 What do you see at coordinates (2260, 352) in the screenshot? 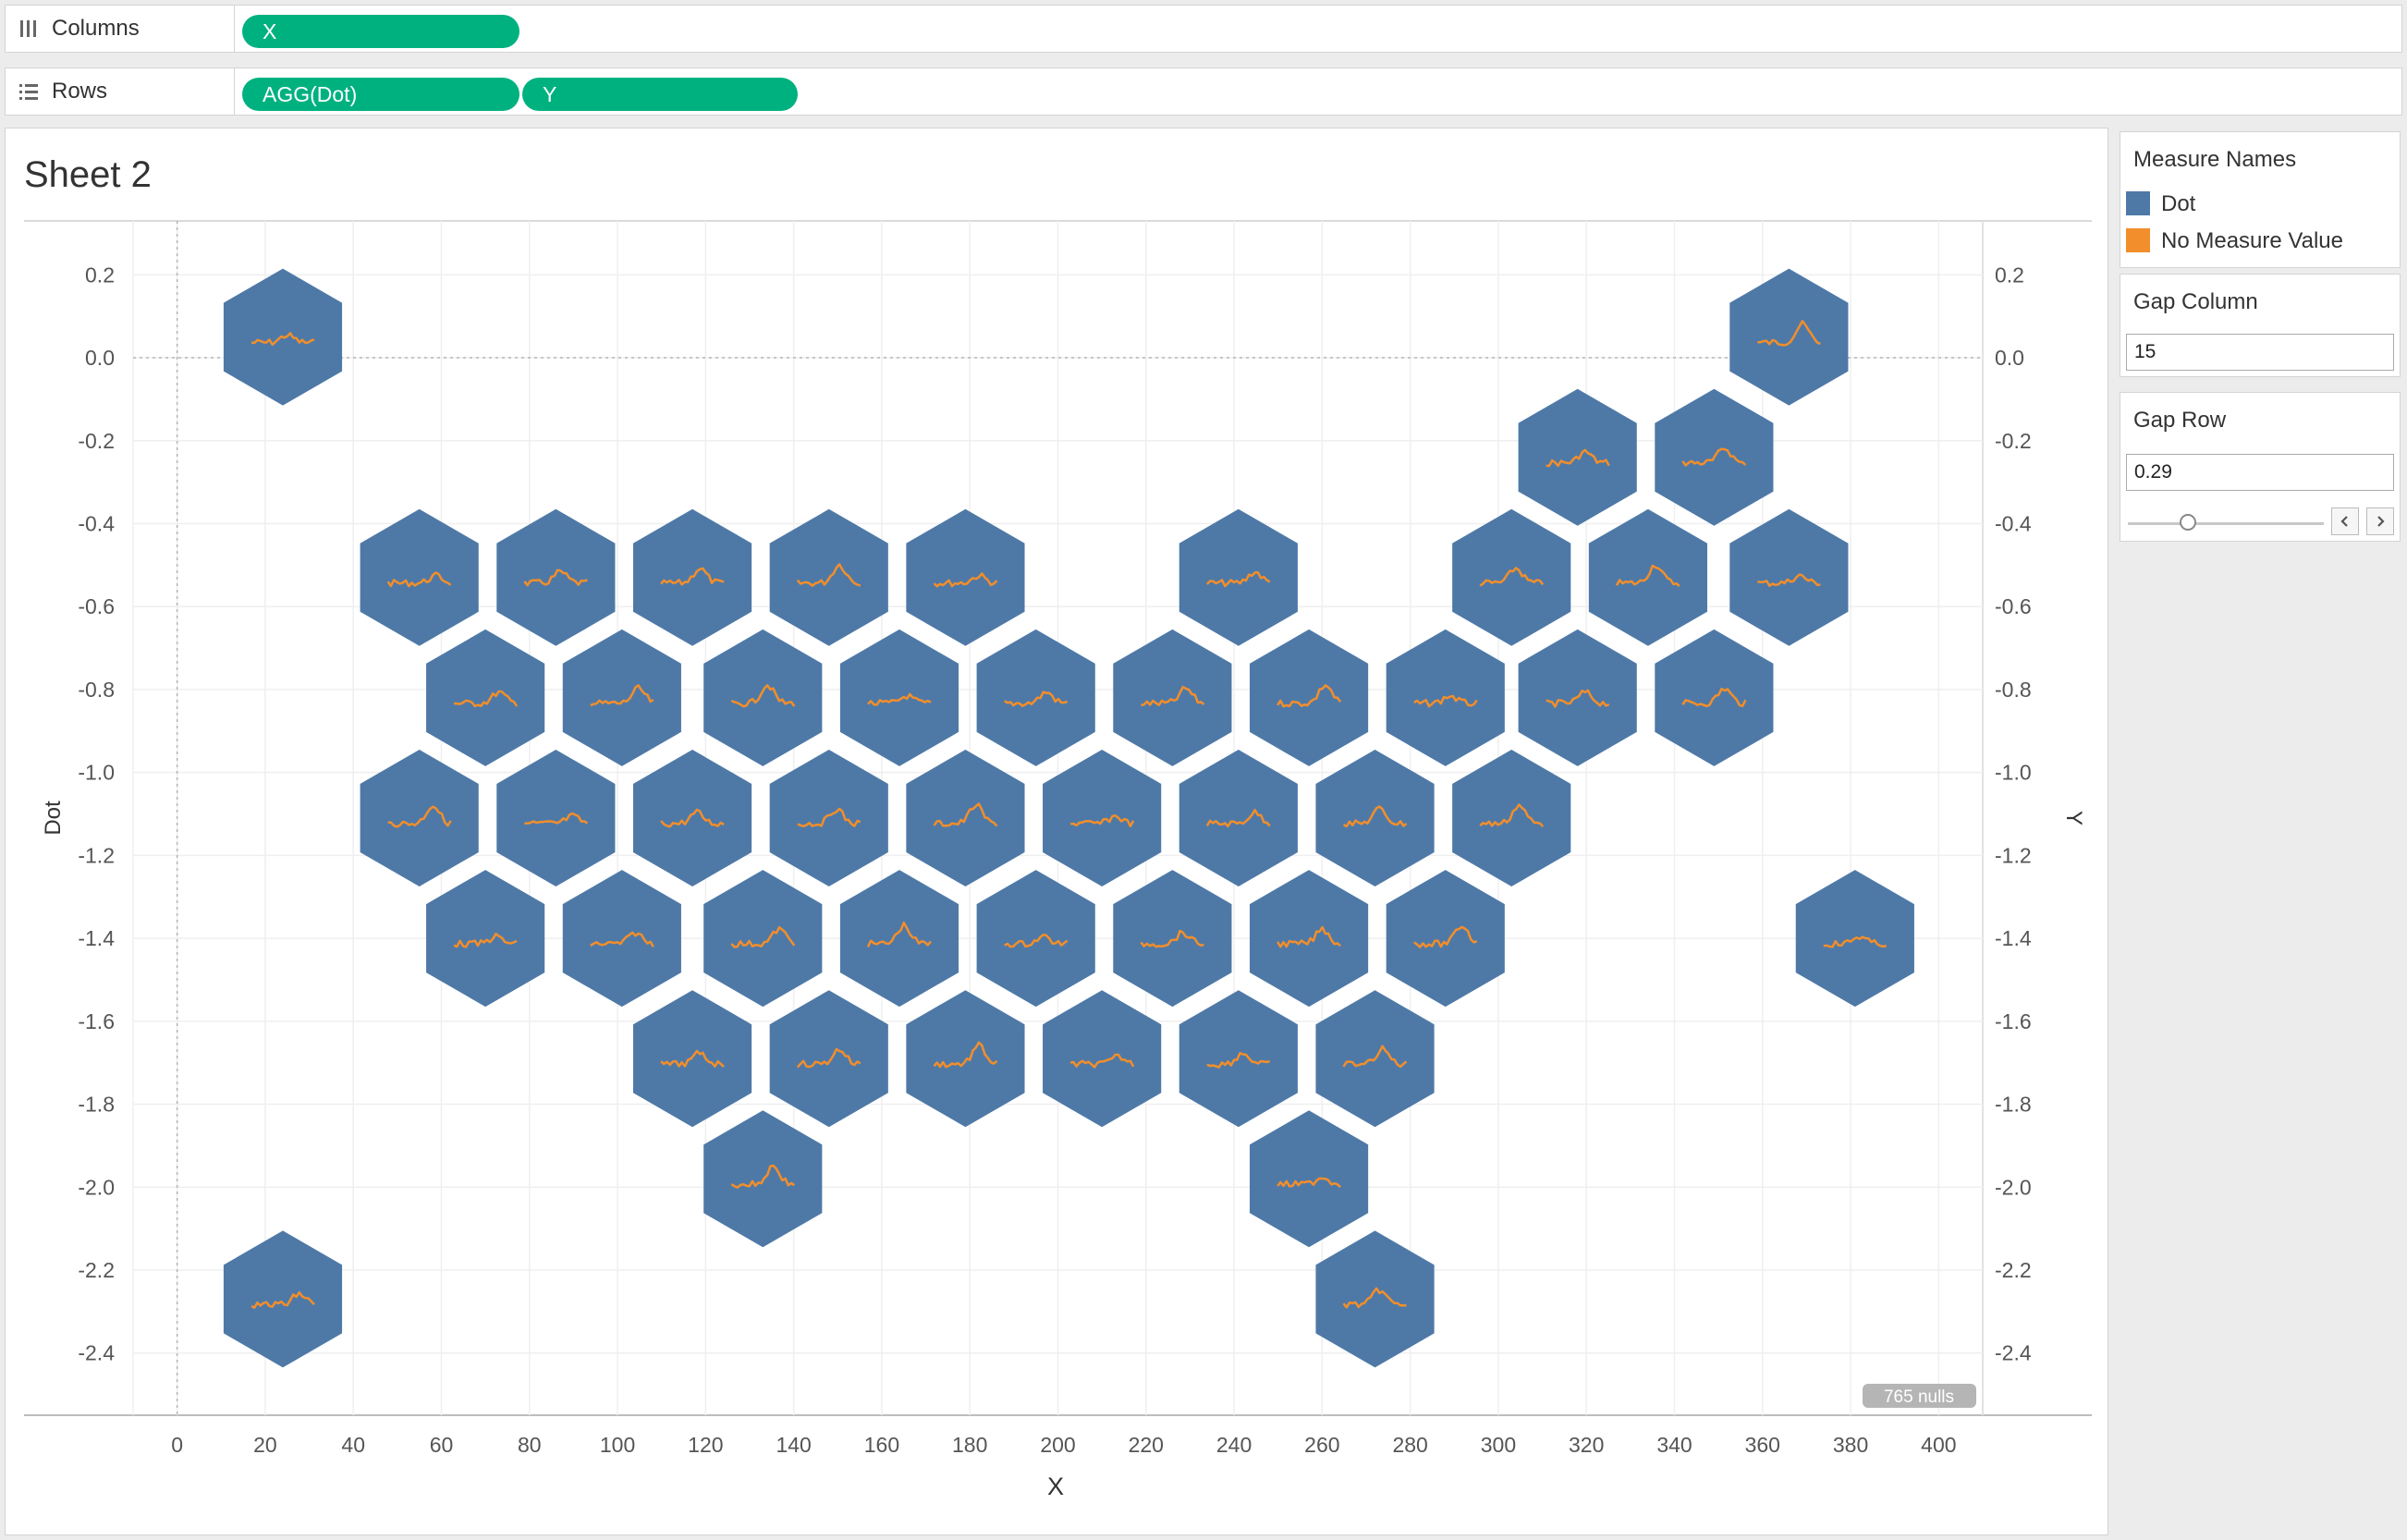
I see `gap-column-input` at bounding box center [2260, 352].